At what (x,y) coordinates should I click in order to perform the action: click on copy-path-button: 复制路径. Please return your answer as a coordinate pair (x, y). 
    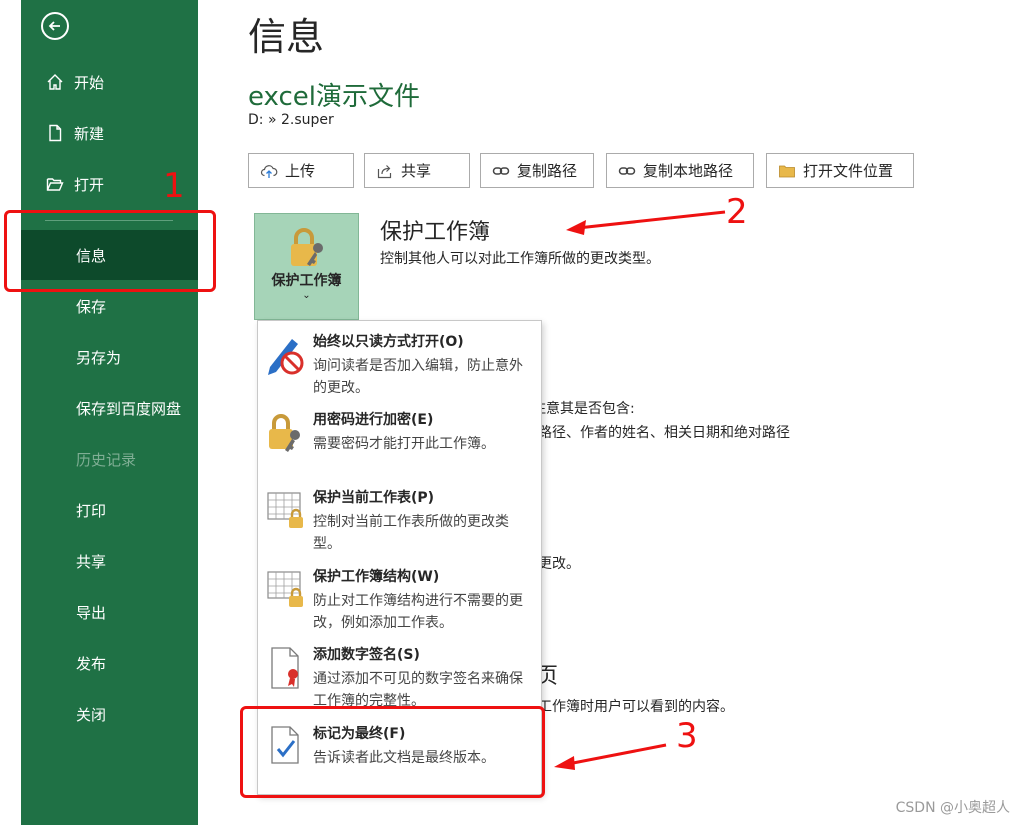
    Looking at the image, I should click on (537, 170).